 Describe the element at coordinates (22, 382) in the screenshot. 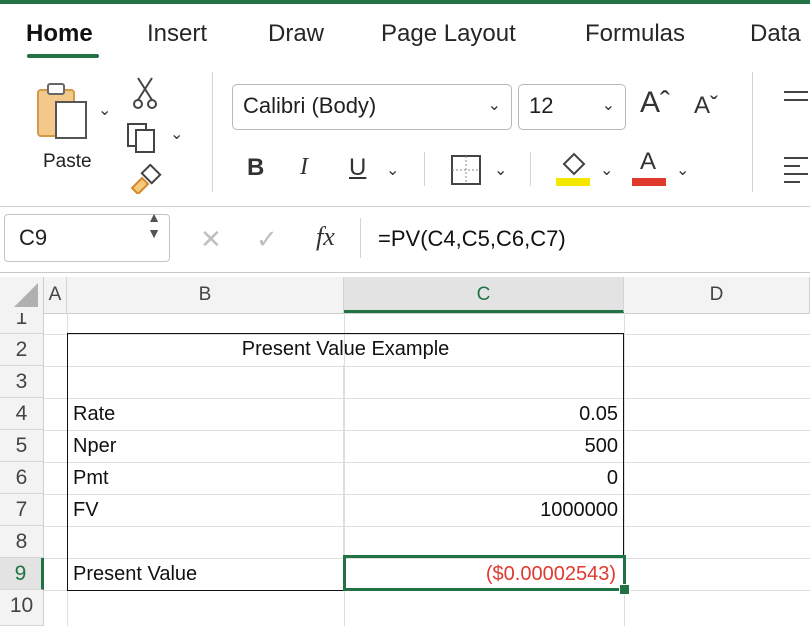

I see `row-header-3: 3` at that location.